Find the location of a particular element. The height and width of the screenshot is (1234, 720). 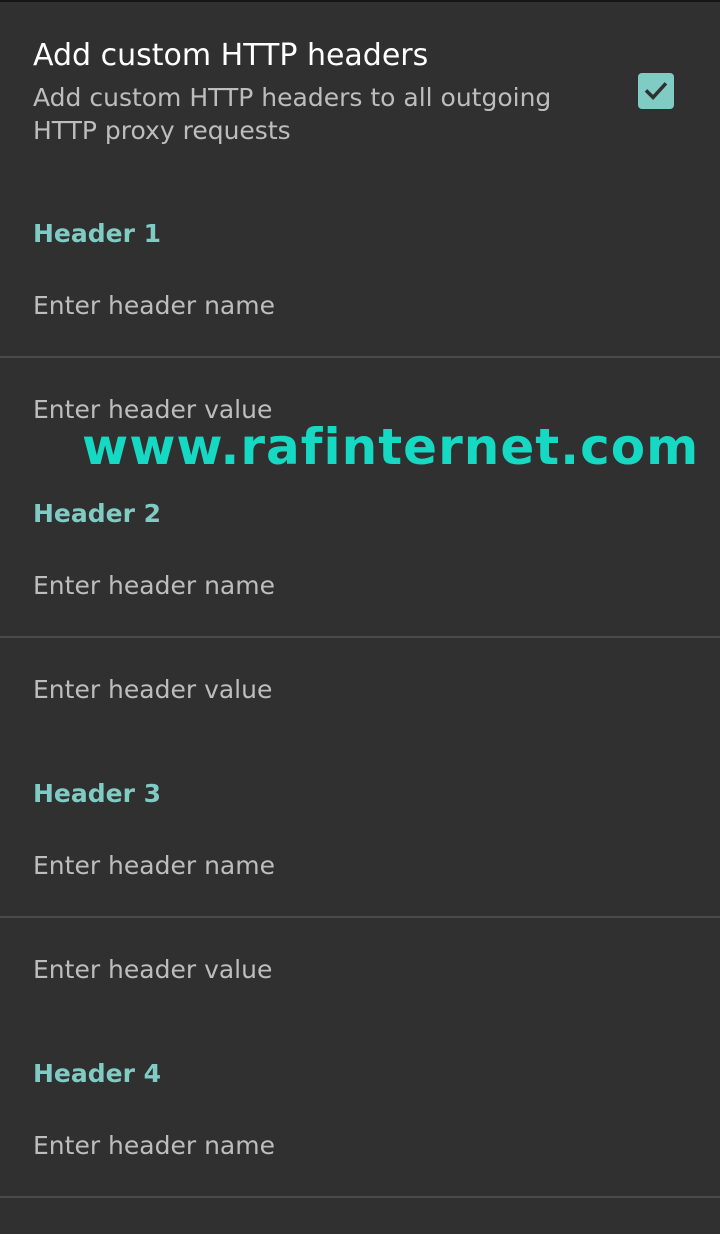

header-4-label: Header 4 is located at coordinates (97, 1073).